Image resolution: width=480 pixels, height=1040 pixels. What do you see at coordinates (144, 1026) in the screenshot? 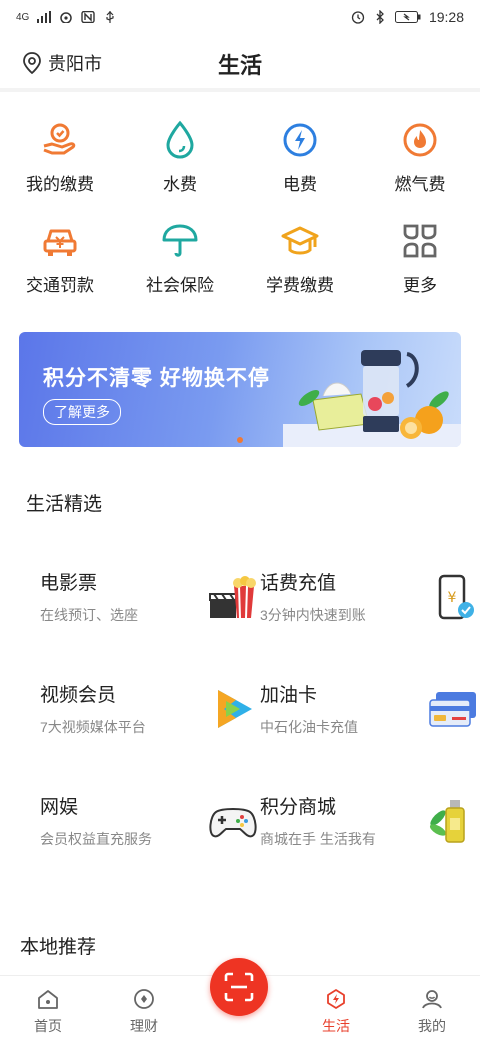
I see `tab-label: 理财` at bounding box center [144, 1026].